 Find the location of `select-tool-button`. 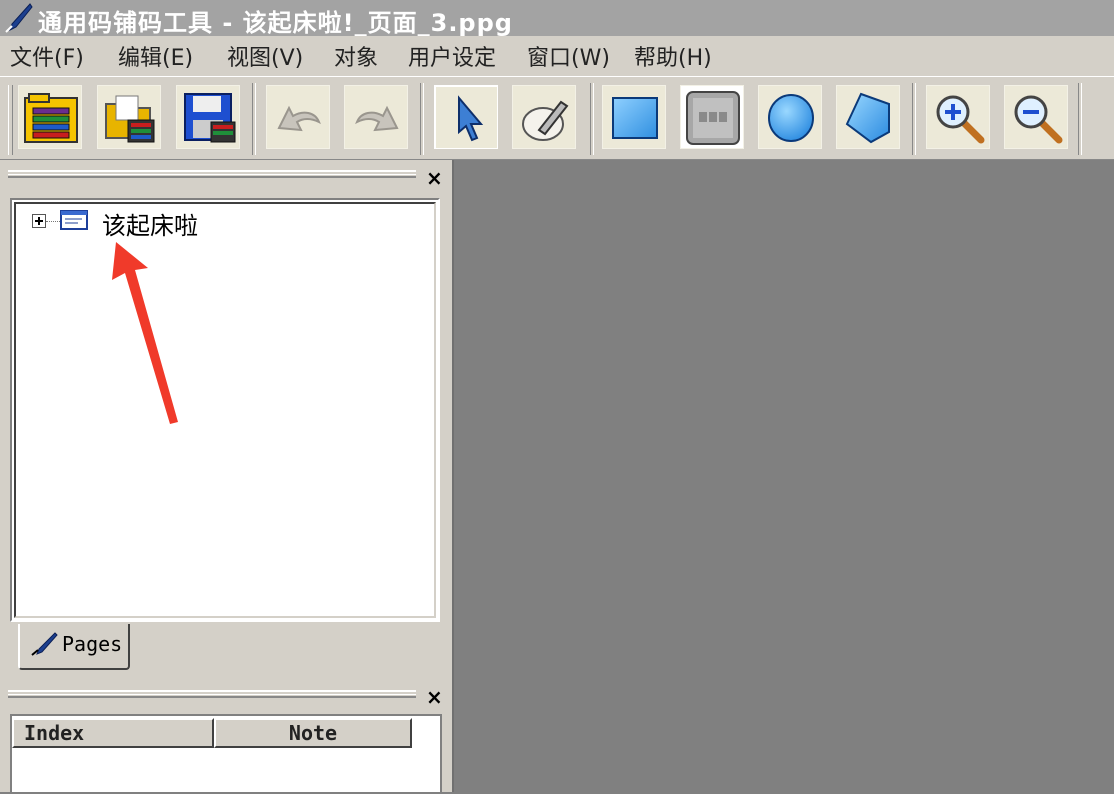

select-tool-button is located at coordinates (466, 117).